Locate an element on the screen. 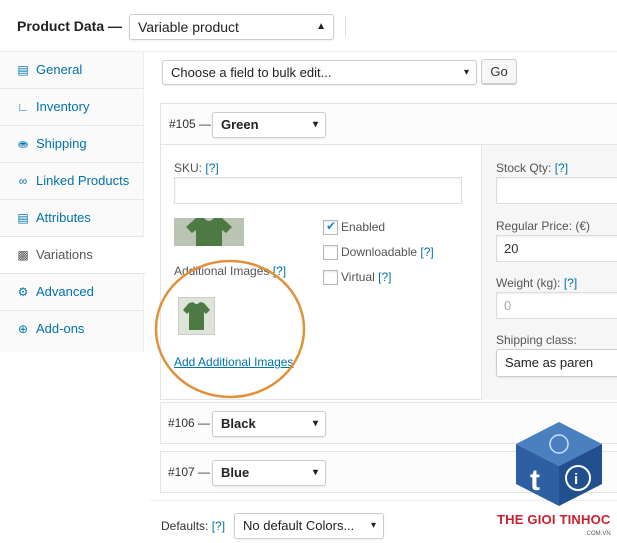 The width and height of the screenshot is (617, 543). variation-id: #106 — is located at coordinates (189, 423).